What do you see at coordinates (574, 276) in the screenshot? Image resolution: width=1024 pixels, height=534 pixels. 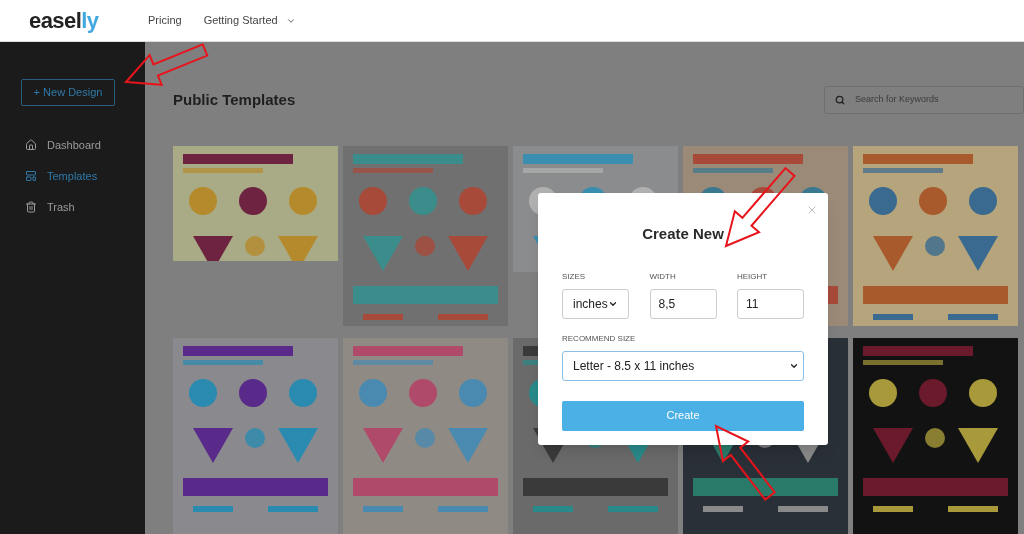 I see `field-label: SIZES` at bounding box center [574, 276].